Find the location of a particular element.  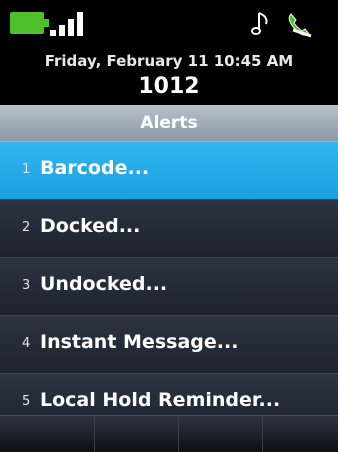

extension-number: 1012 is located at coordinates (169, 86).